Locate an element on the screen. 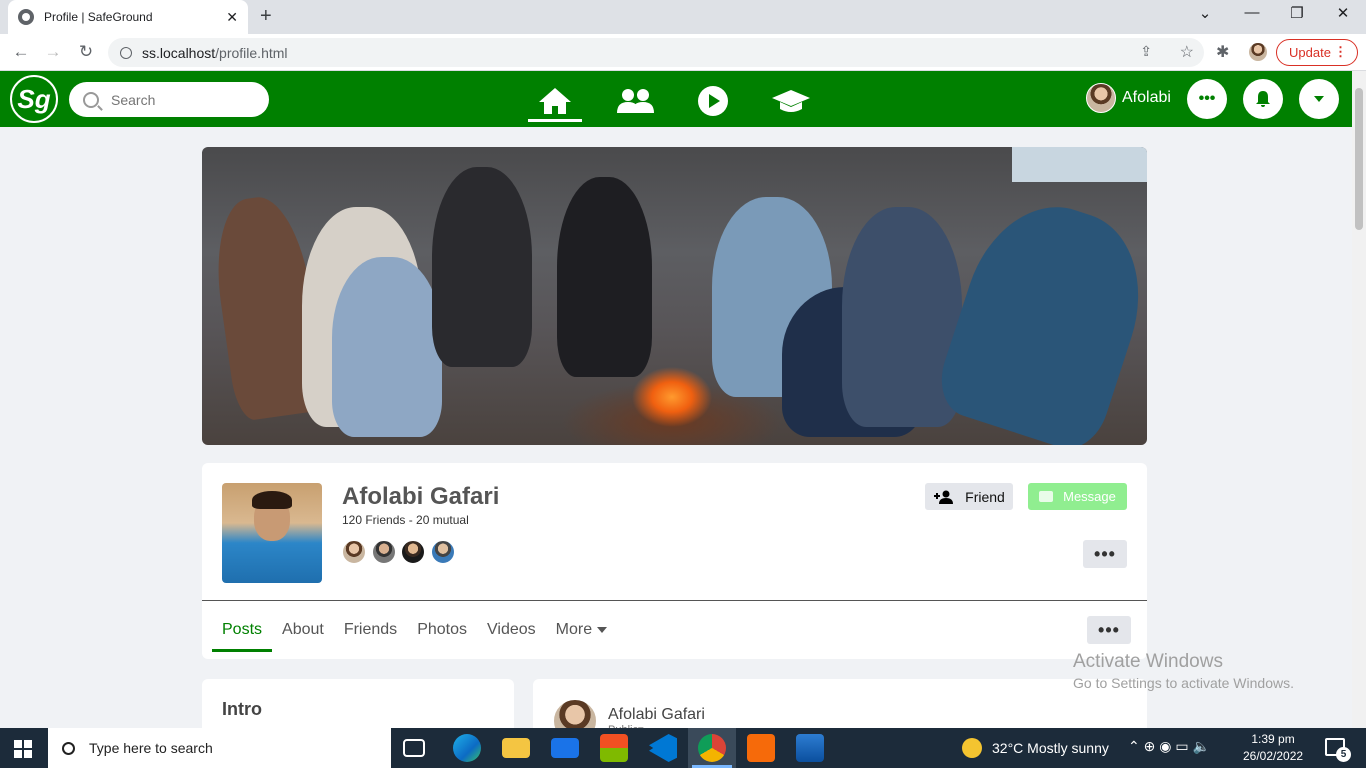 The height and width of the screenshot is (768, 1366). friends-nav-button is located at coordinates (635, 101).